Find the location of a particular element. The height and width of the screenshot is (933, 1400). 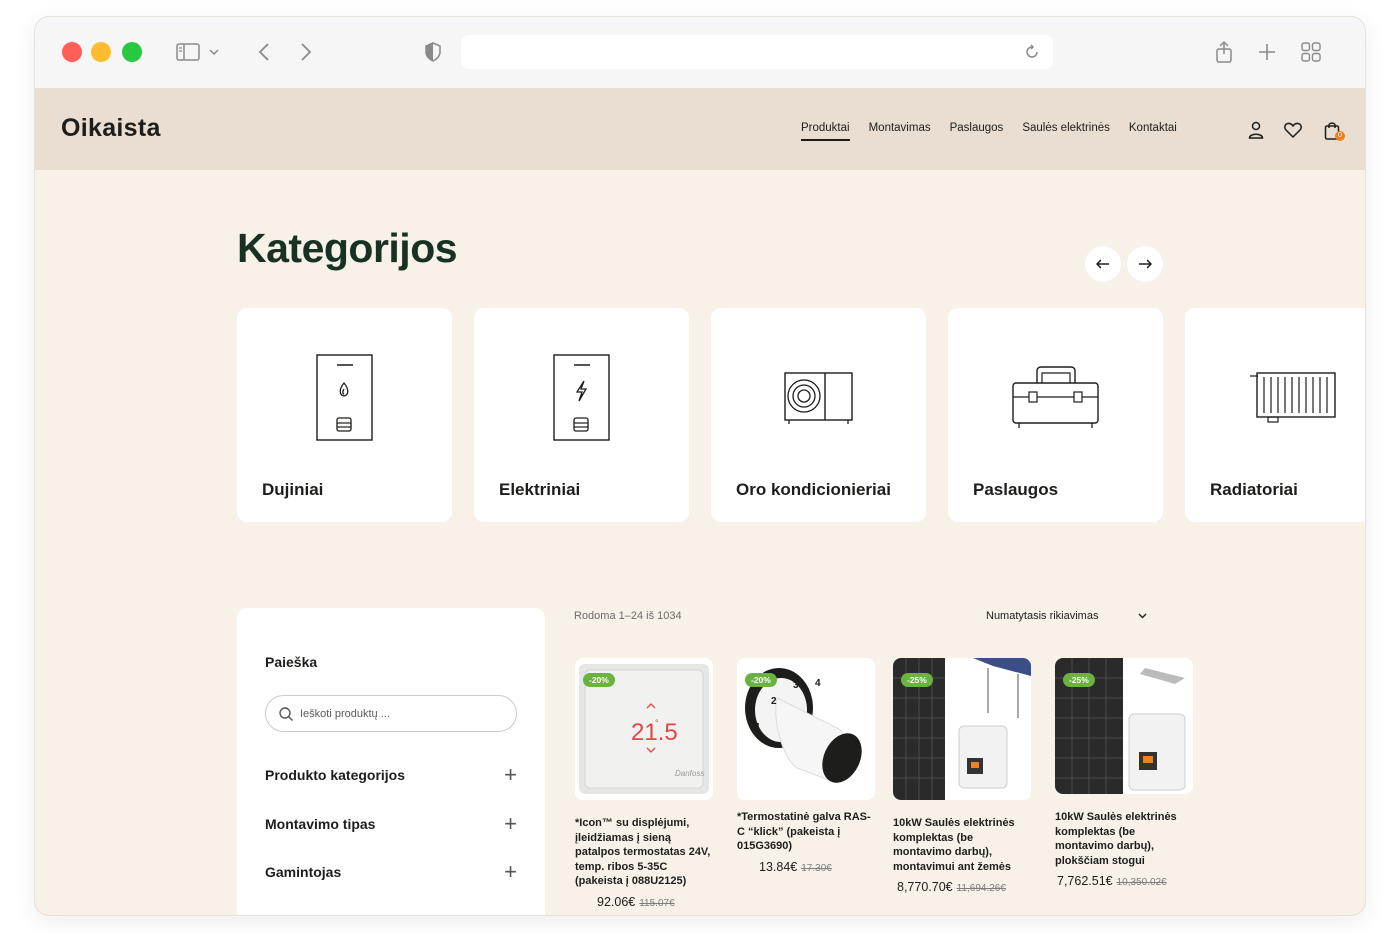

category-card-paslaugos: Paslaugos is located at coordinates (1055, 415).